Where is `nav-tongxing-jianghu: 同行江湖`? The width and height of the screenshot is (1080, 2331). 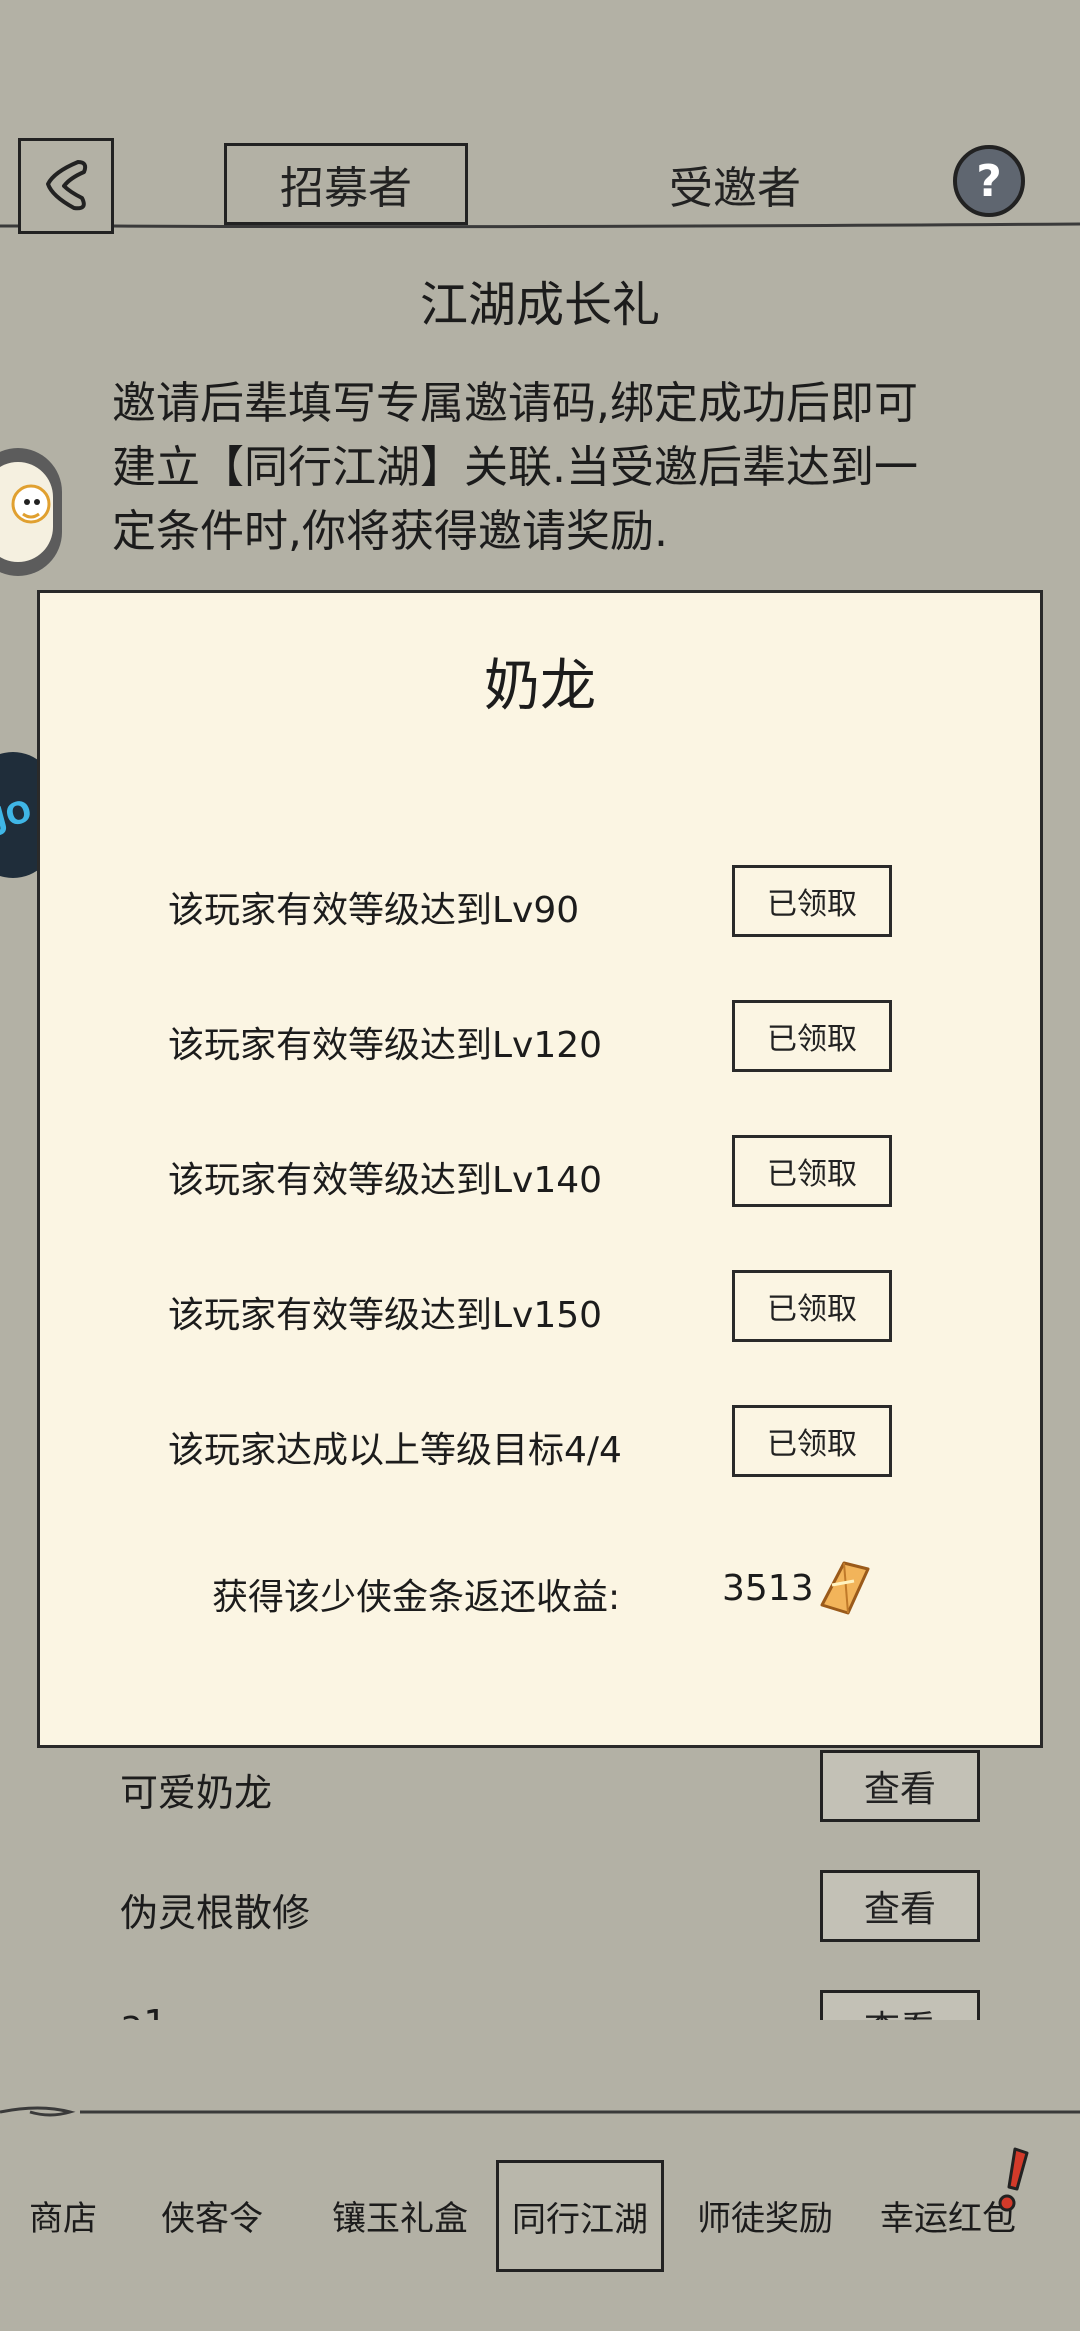
nav-tongxing-jianghu: 同行江湖 is located at coordinates (580, 2216).